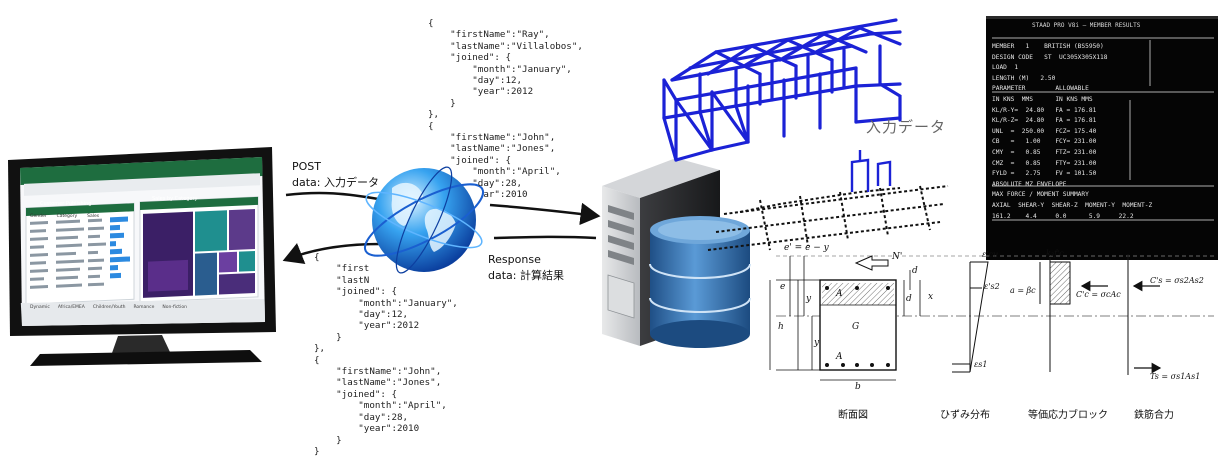 The image size is (1232, 457). What do you see at coordinates (38, 216) in the screenshot?
I see `spreadsheet-column-header: Gender` at bounding box center [38, 216].